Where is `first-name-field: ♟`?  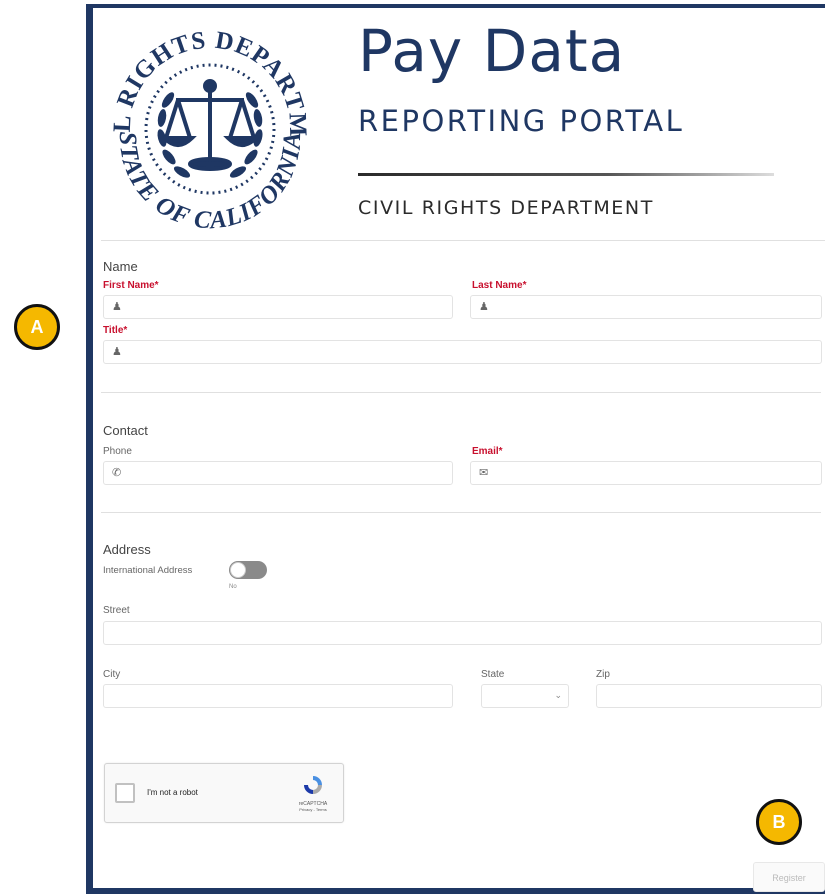 first-name-field: ♟ is located at coordinates (278, 307).